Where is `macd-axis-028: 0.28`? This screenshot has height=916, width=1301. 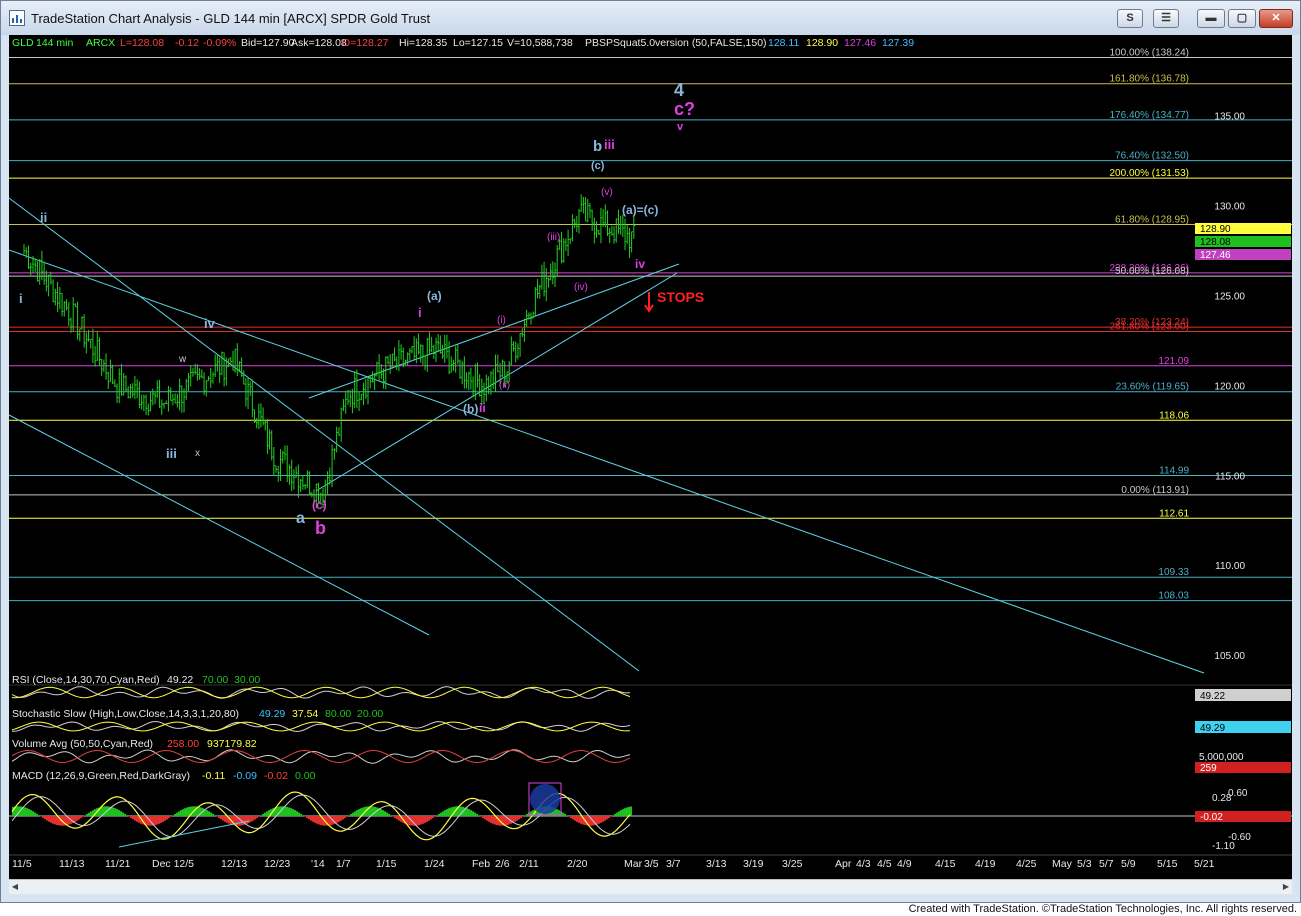 macd-axis-028: 0.28 is located at coordinates (1222, 798).